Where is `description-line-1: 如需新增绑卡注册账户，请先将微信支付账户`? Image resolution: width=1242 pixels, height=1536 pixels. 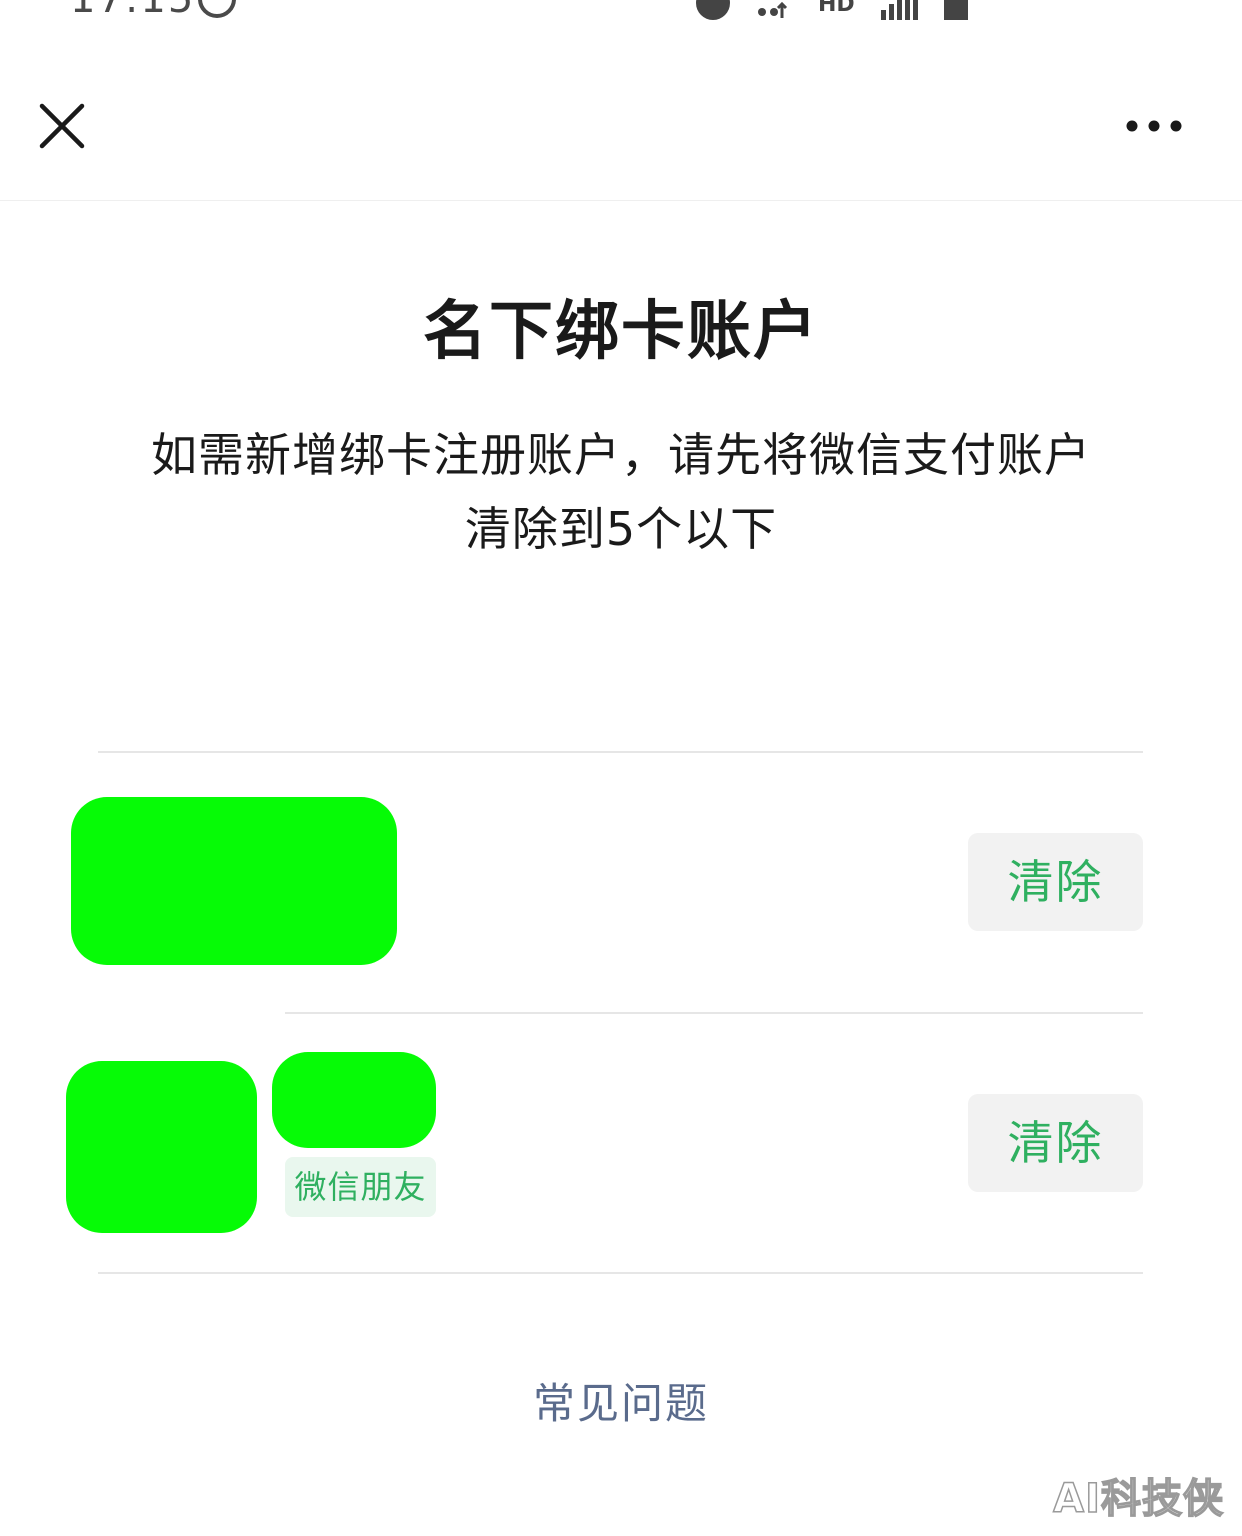 description-line-1: 如需新增绑卡注册账户，请先将微信支付账户 is located at coordinates (621, 455).